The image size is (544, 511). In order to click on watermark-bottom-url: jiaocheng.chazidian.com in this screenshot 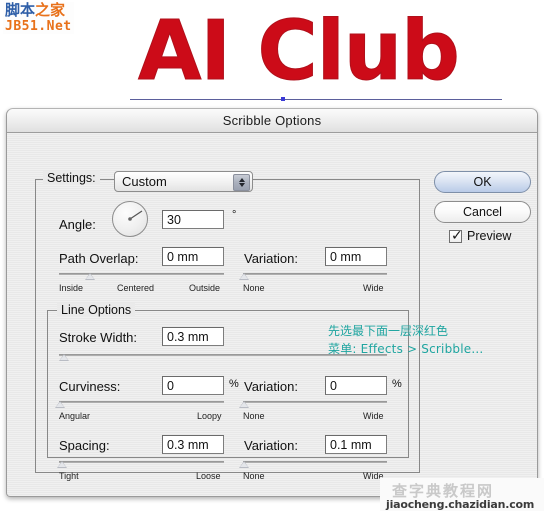, I will do `click(460, 504)`.